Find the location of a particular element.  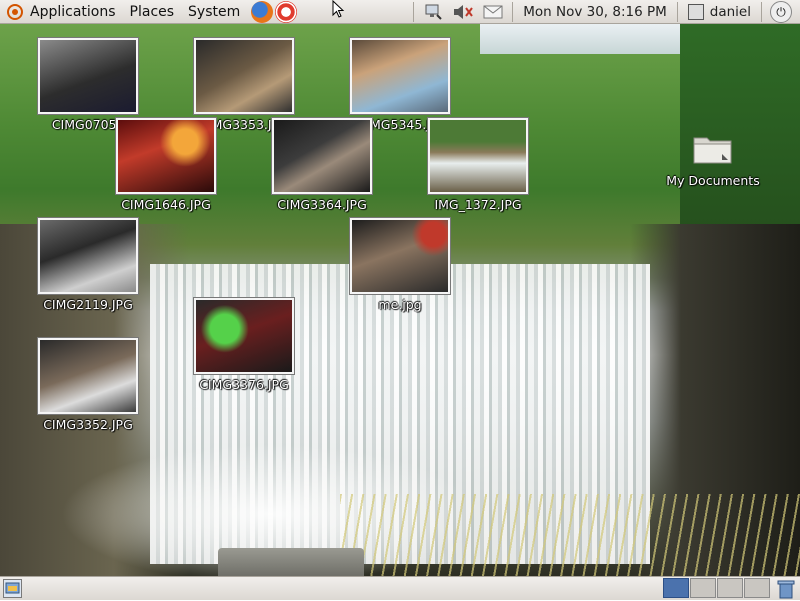

desktop-icon-cimg3376: CIMG3376.JPG is located at coordinates (244, 345).